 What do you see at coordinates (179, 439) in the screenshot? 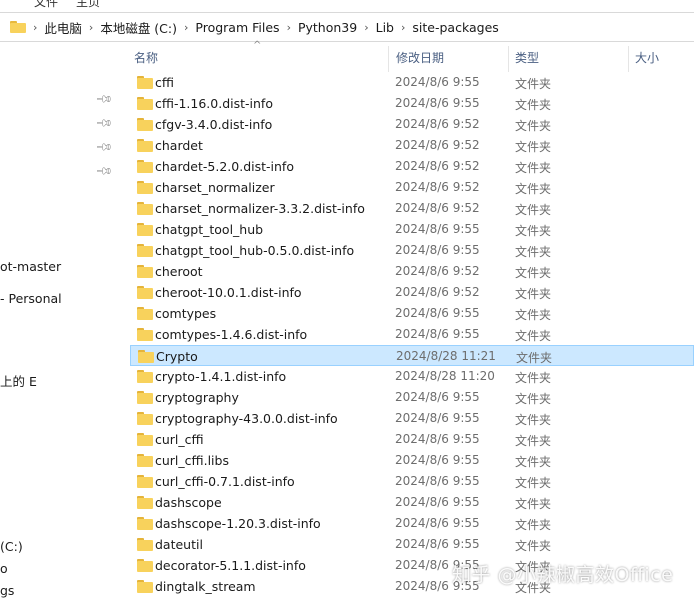
I see `file-name: curl_cffi` at bounding box center [179, 439].